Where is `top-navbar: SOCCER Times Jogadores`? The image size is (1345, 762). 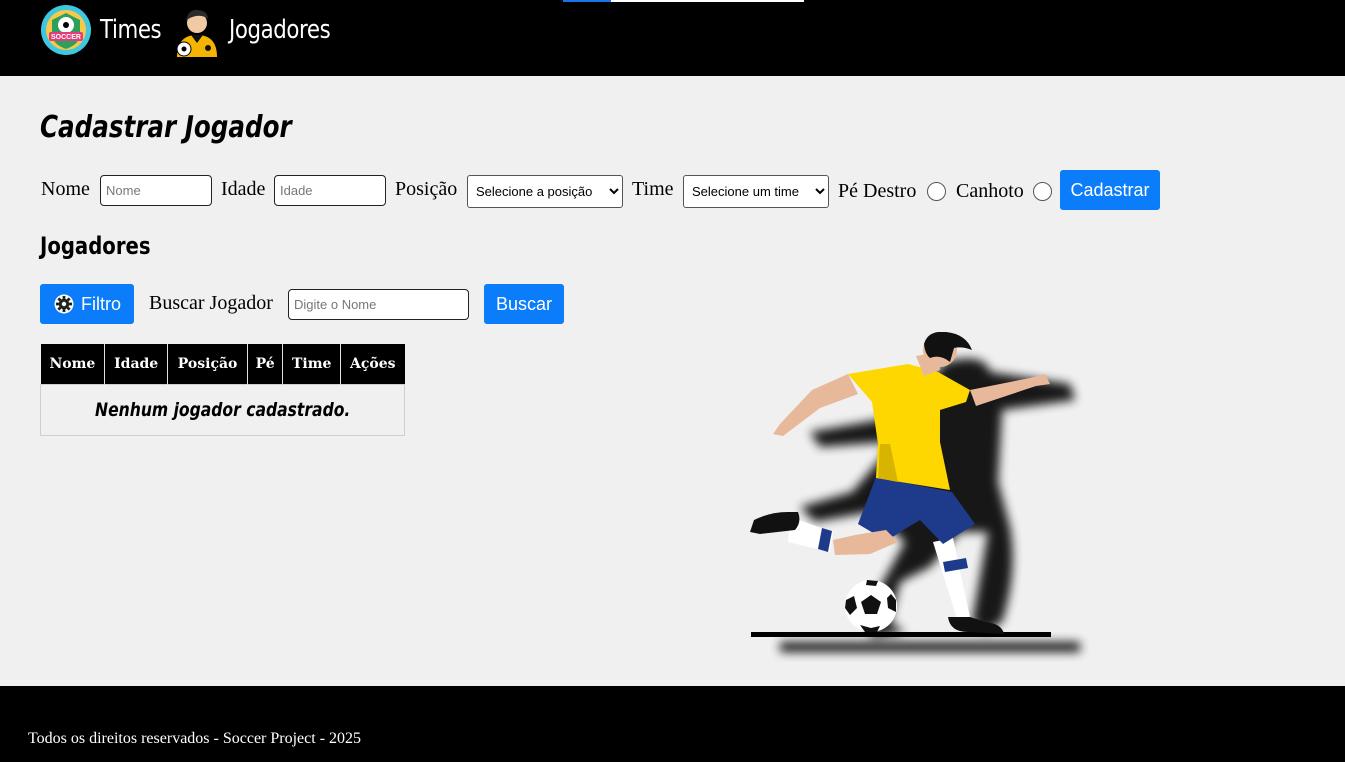 top-navbar: SOCCER Times Jogadores is located at coordinates (672, 38).